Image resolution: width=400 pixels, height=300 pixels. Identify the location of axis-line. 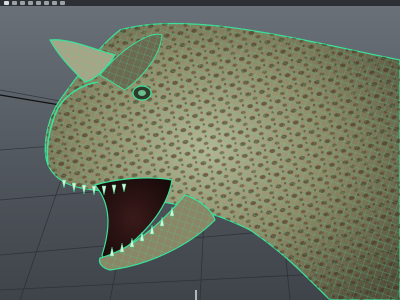
(30, 100).